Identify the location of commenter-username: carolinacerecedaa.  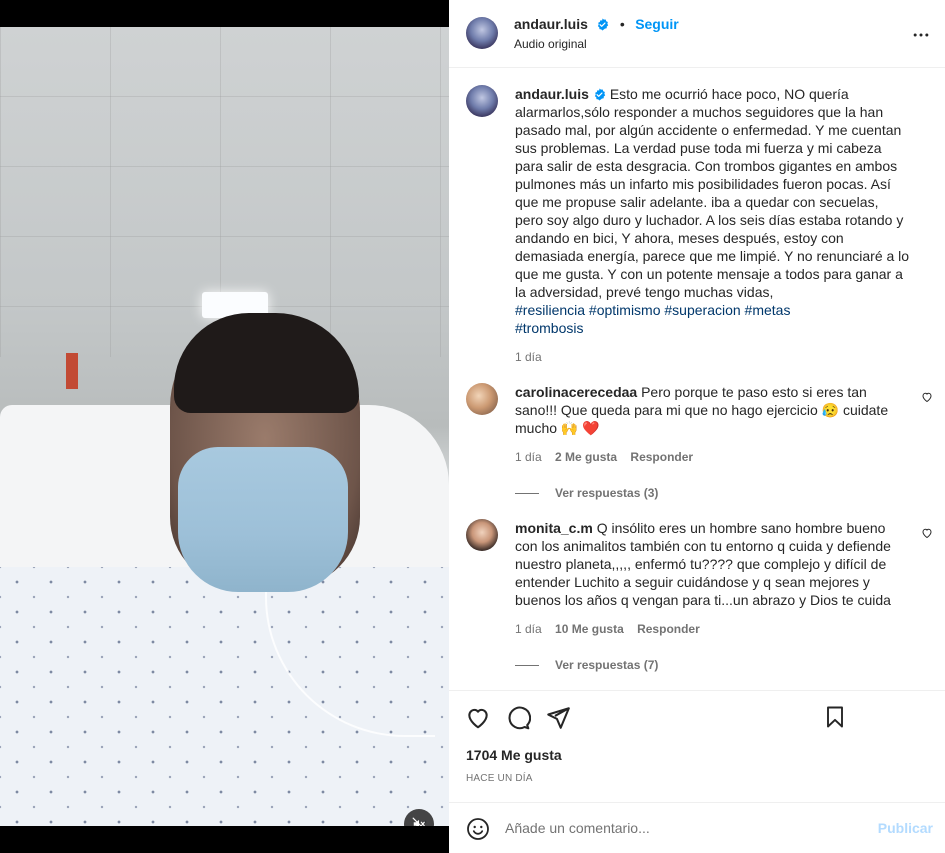
(576, 392).